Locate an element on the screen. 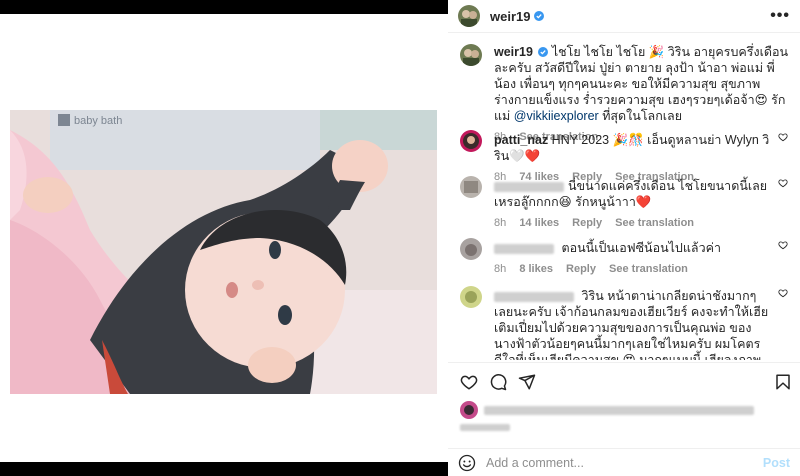  media-top-letterbox is located at coordinates (224, 7).